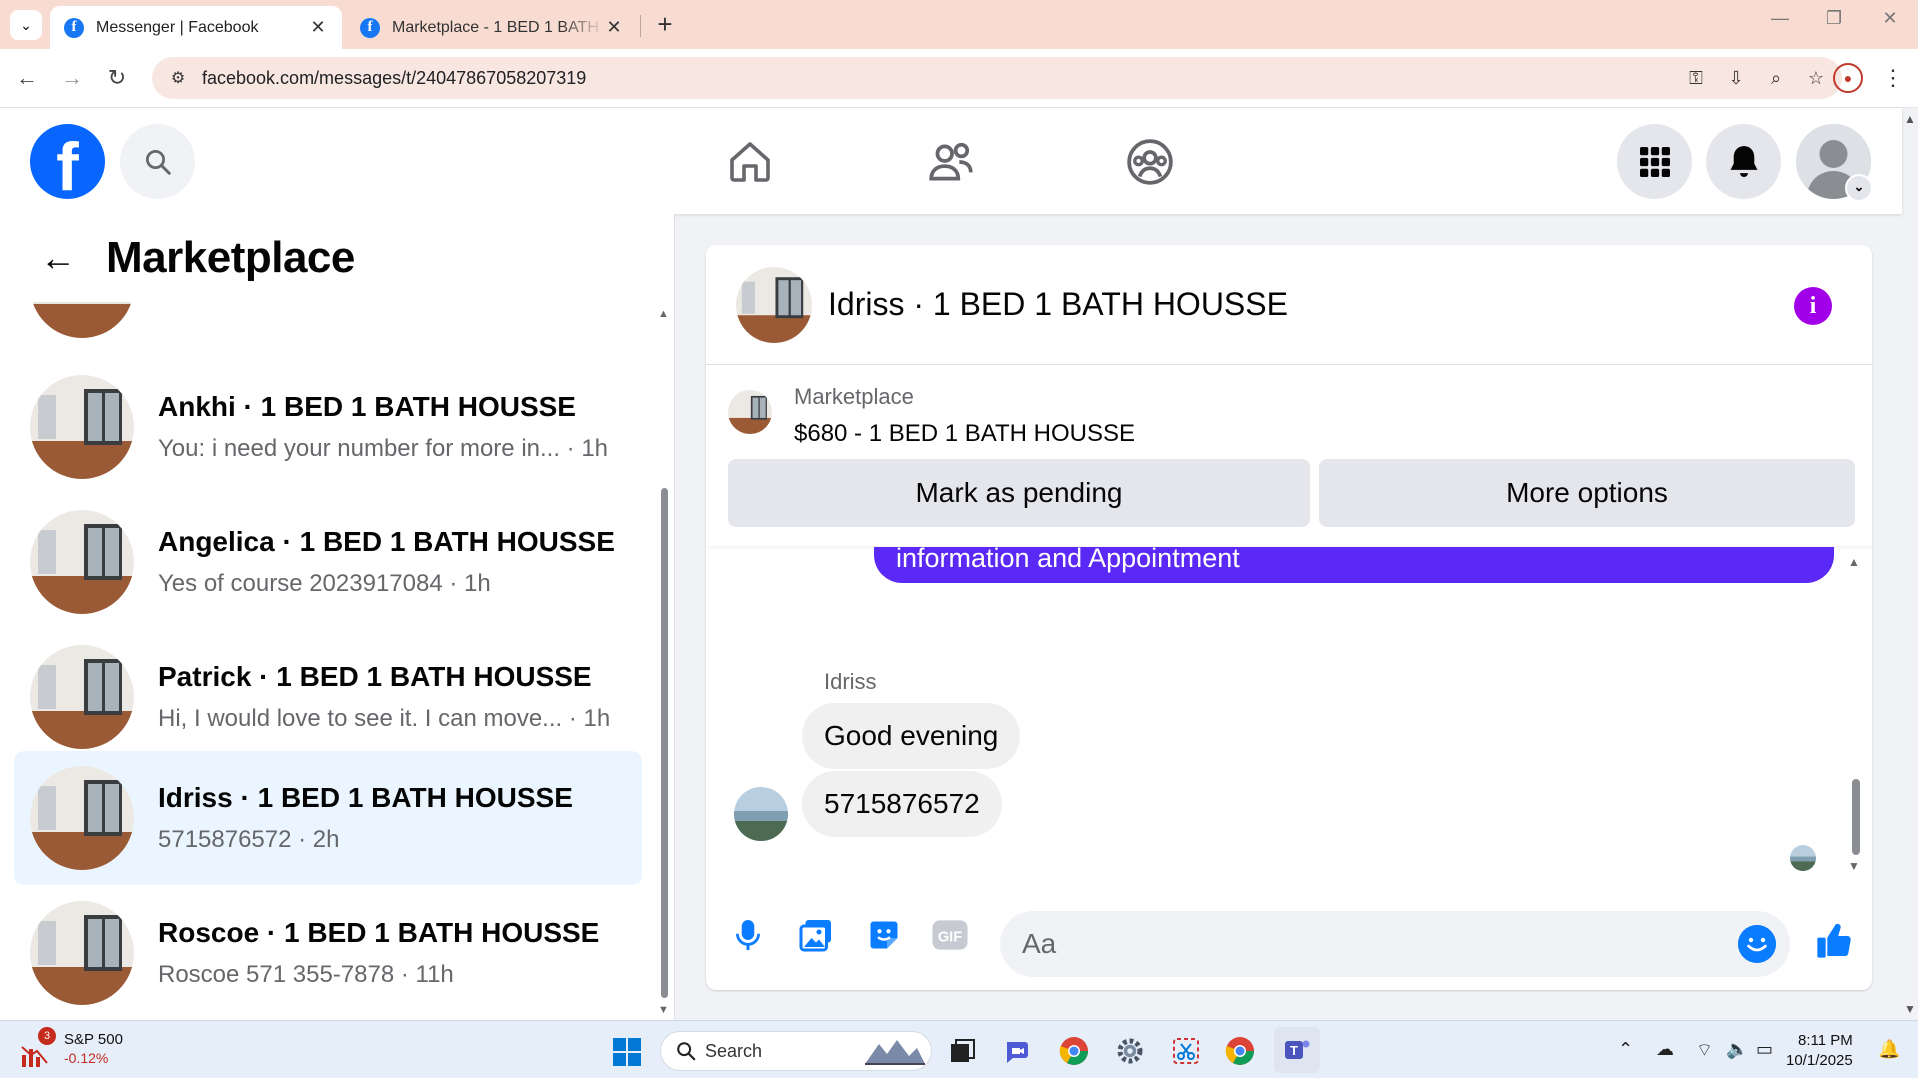 The width and height of the screenshot is (1918, 1078). What do you see at coordinates (1395, 944) in the screenshot?
I see `message-input: Aa` at bounding box center [1395, 944].